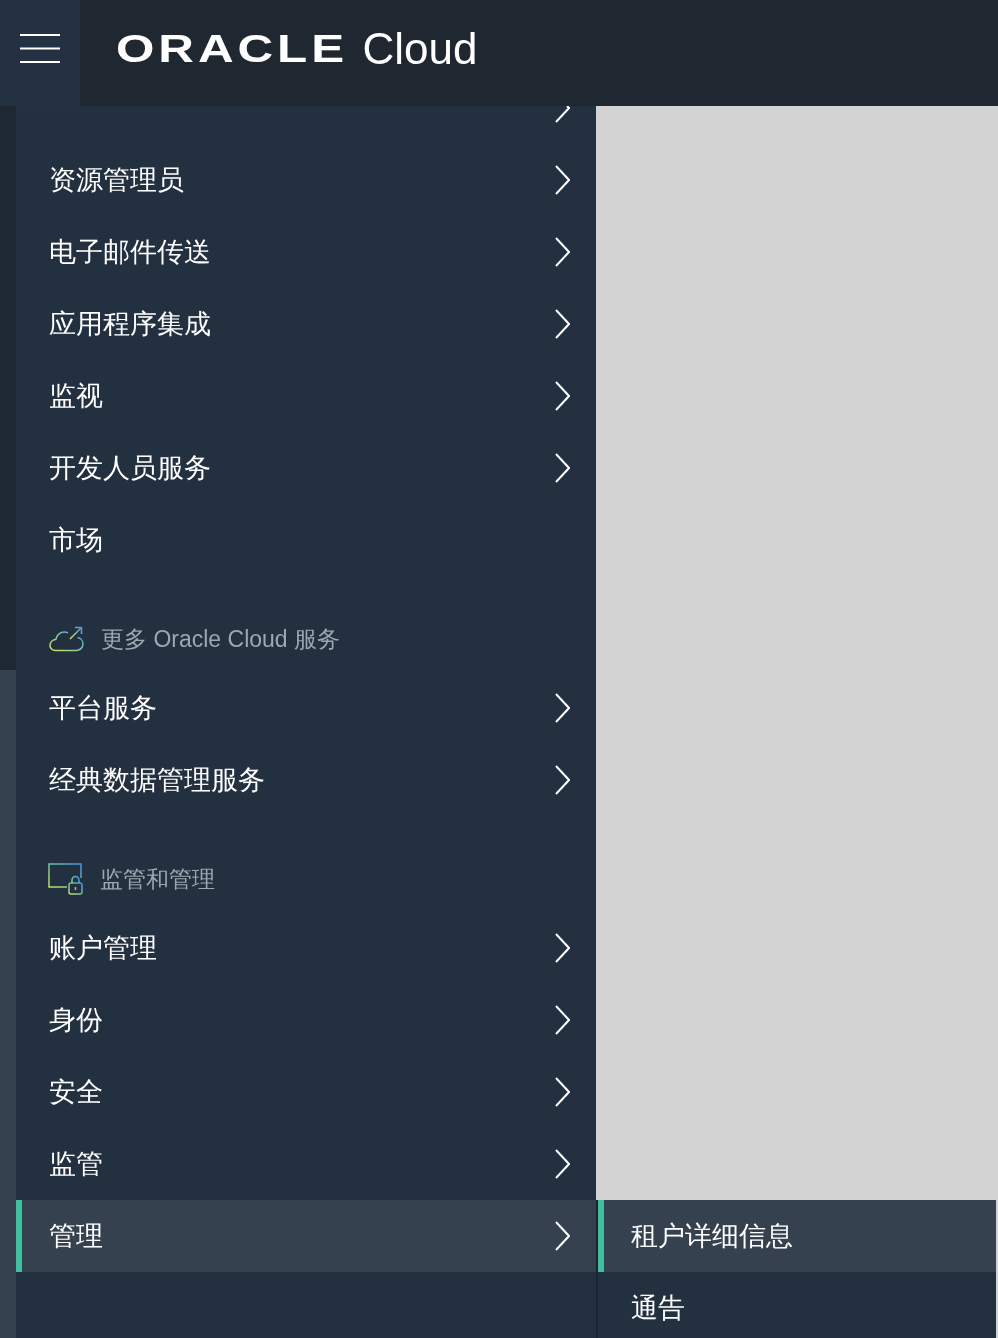 This screenshot has width=998, height=1338. Describe the element at coordinates (103, 708) in the screenshot. I see `menu-item-label: 平台服务` at that location.